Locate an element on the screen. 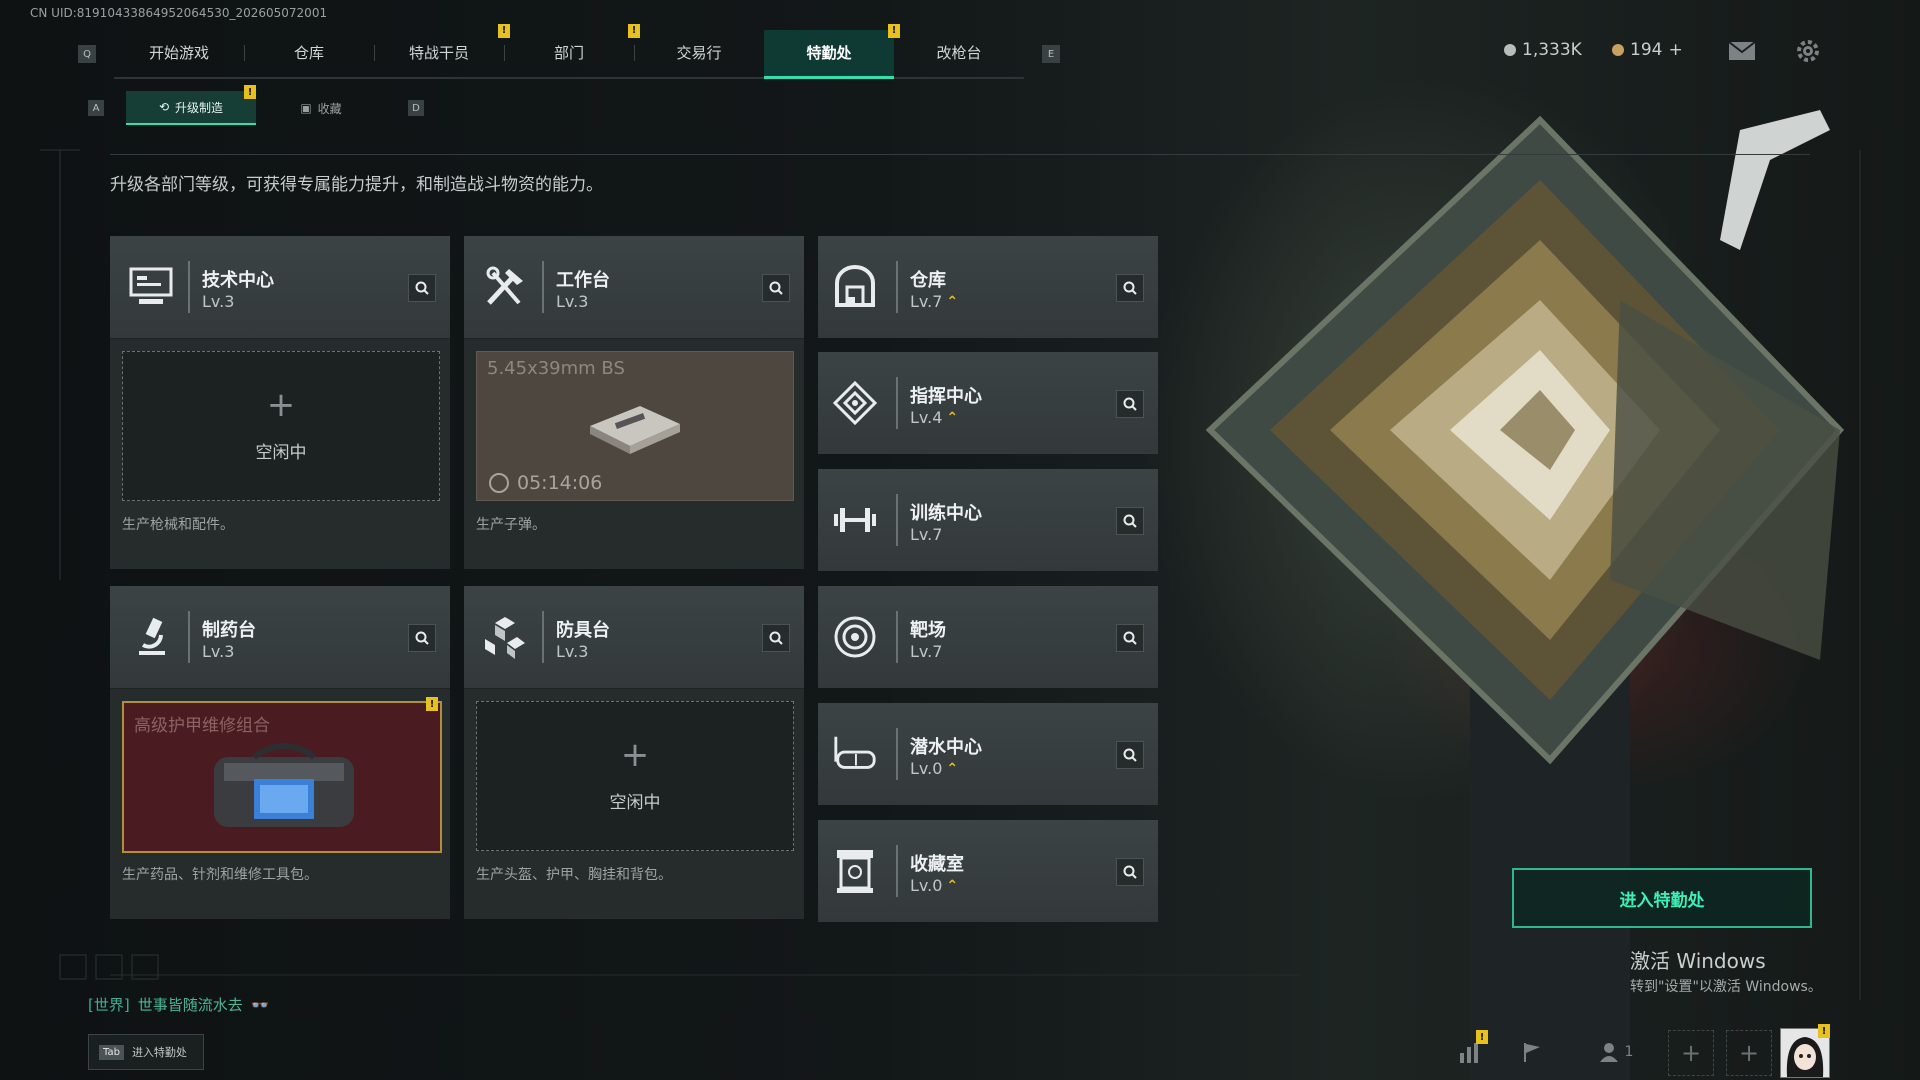  facility-level: Lv.4 ⌃ is located at coordinates (934, 417).